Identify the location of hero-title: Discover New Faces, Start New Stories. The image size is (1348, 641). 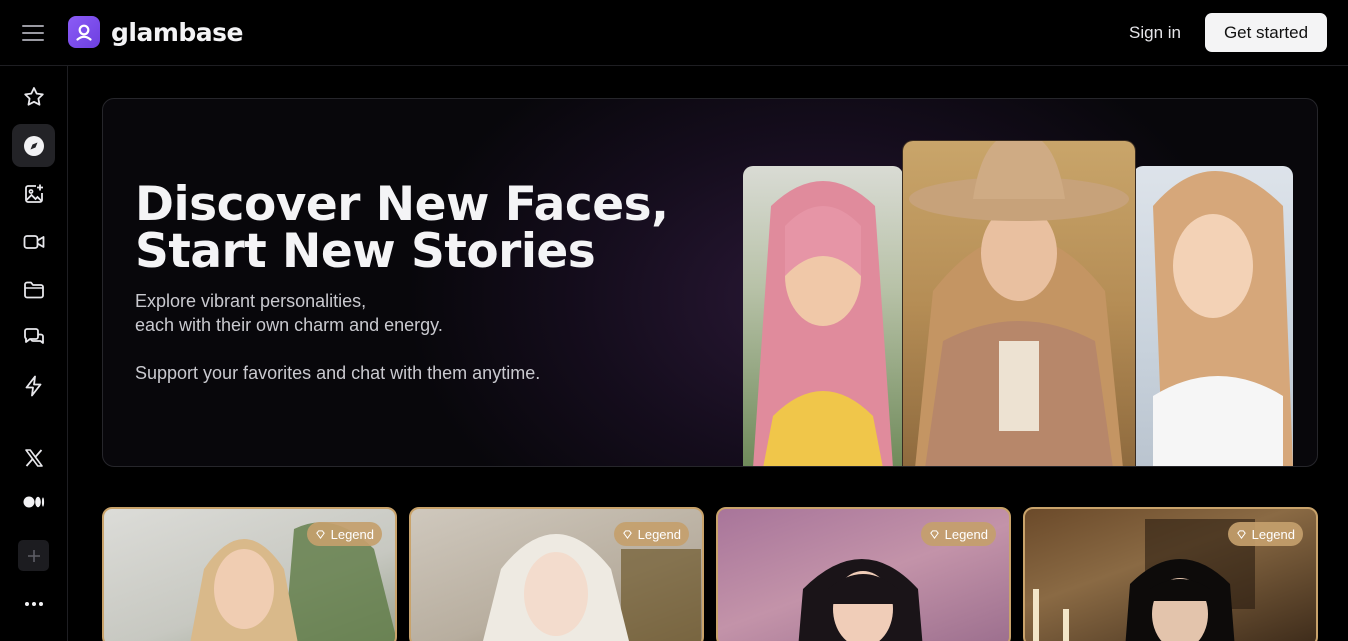
(415, 228).